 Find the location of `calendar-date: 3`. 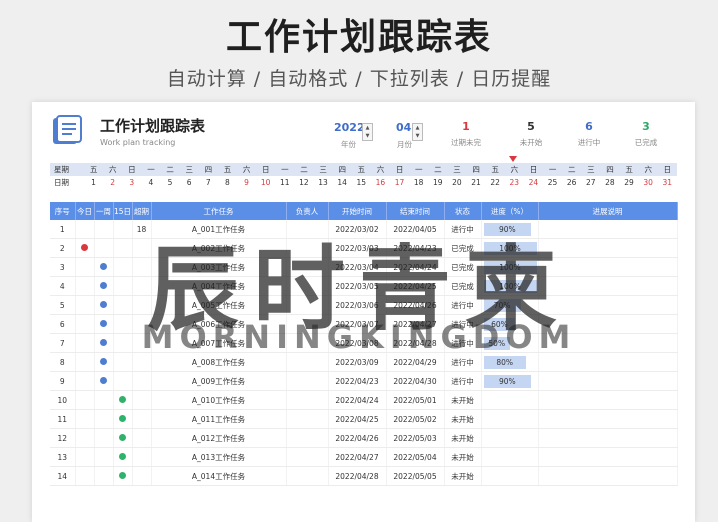

calendar-date: 3 is located at coordinates (131, 182).